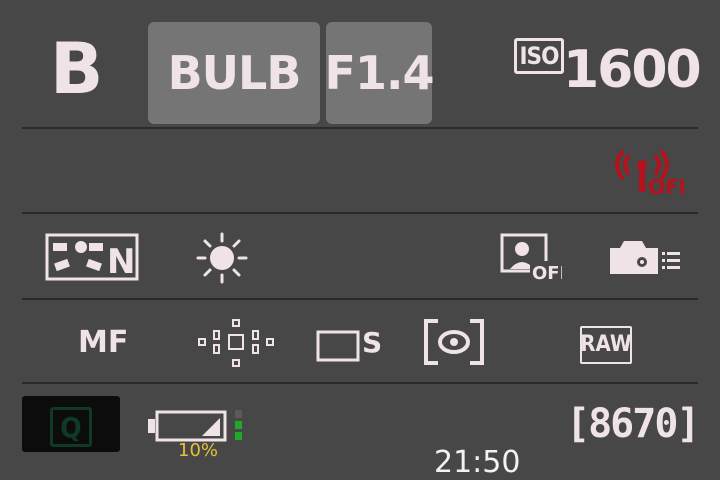 Image resolution: width=720 pixels, height=480 pixels. Describe the element at coordinates (666, 186) in the screenshot. I see `wireless-status: OFF` at that location.